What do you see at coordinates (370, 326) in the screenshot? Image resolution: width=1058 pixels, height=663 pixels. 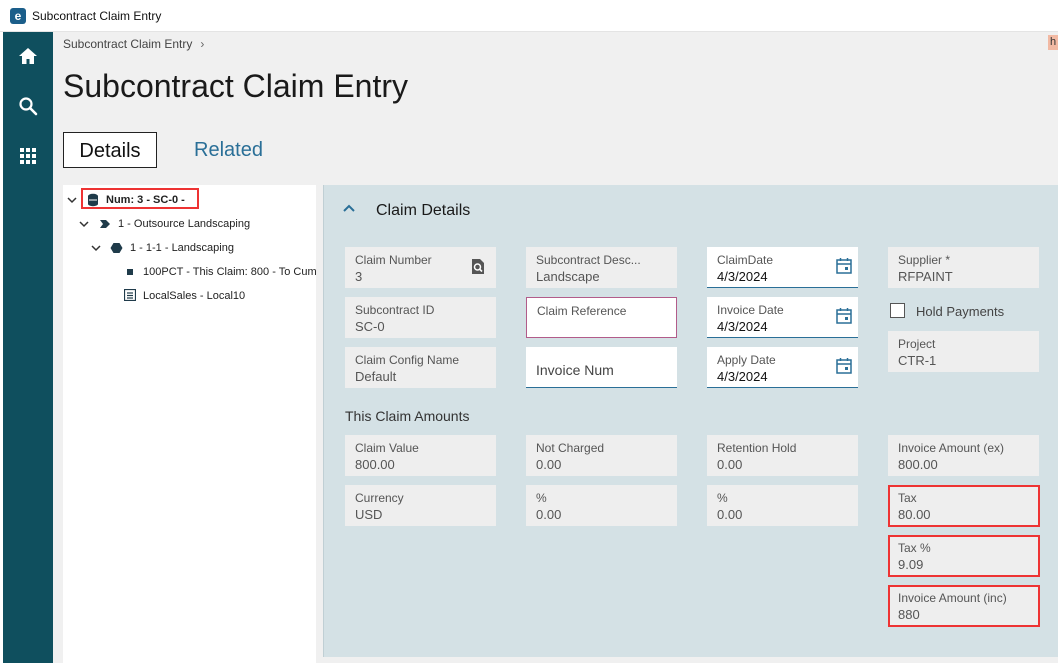 I see `field-value: SC-0` at bounding box center [370, 326].